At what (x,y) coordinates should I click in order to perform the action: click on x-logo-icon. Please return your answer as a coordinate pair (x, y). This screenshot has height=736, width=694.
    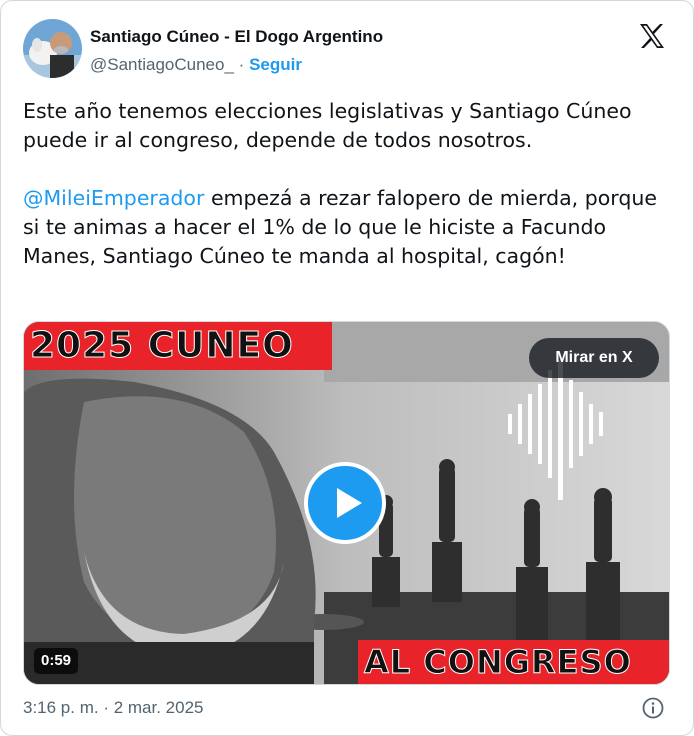
    Looking at the image, I should click on (652, 36).